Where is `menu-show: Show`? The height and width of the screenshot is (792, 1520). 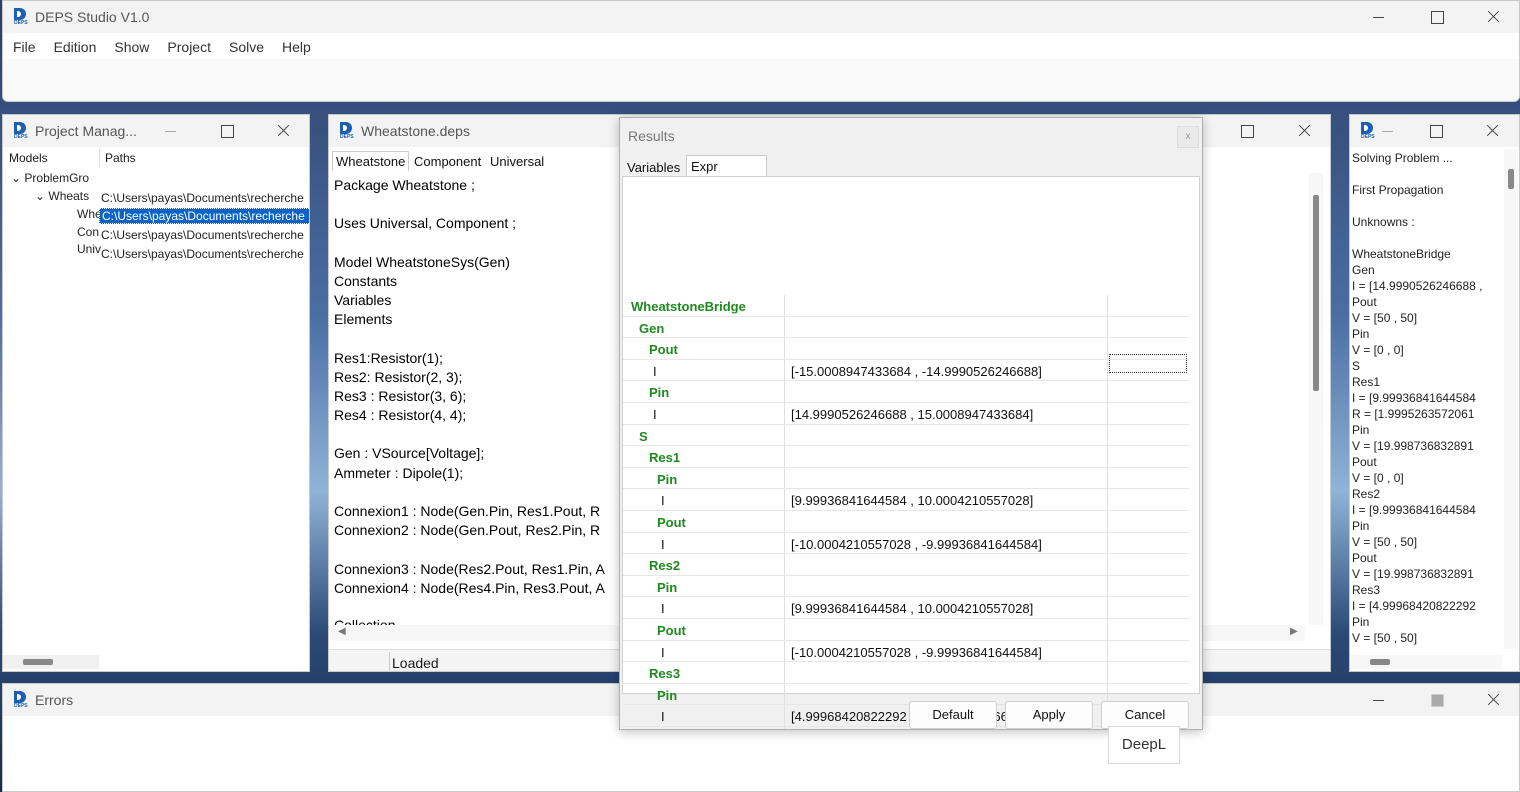 menu-show: Show is located at coordinates (130, 47).